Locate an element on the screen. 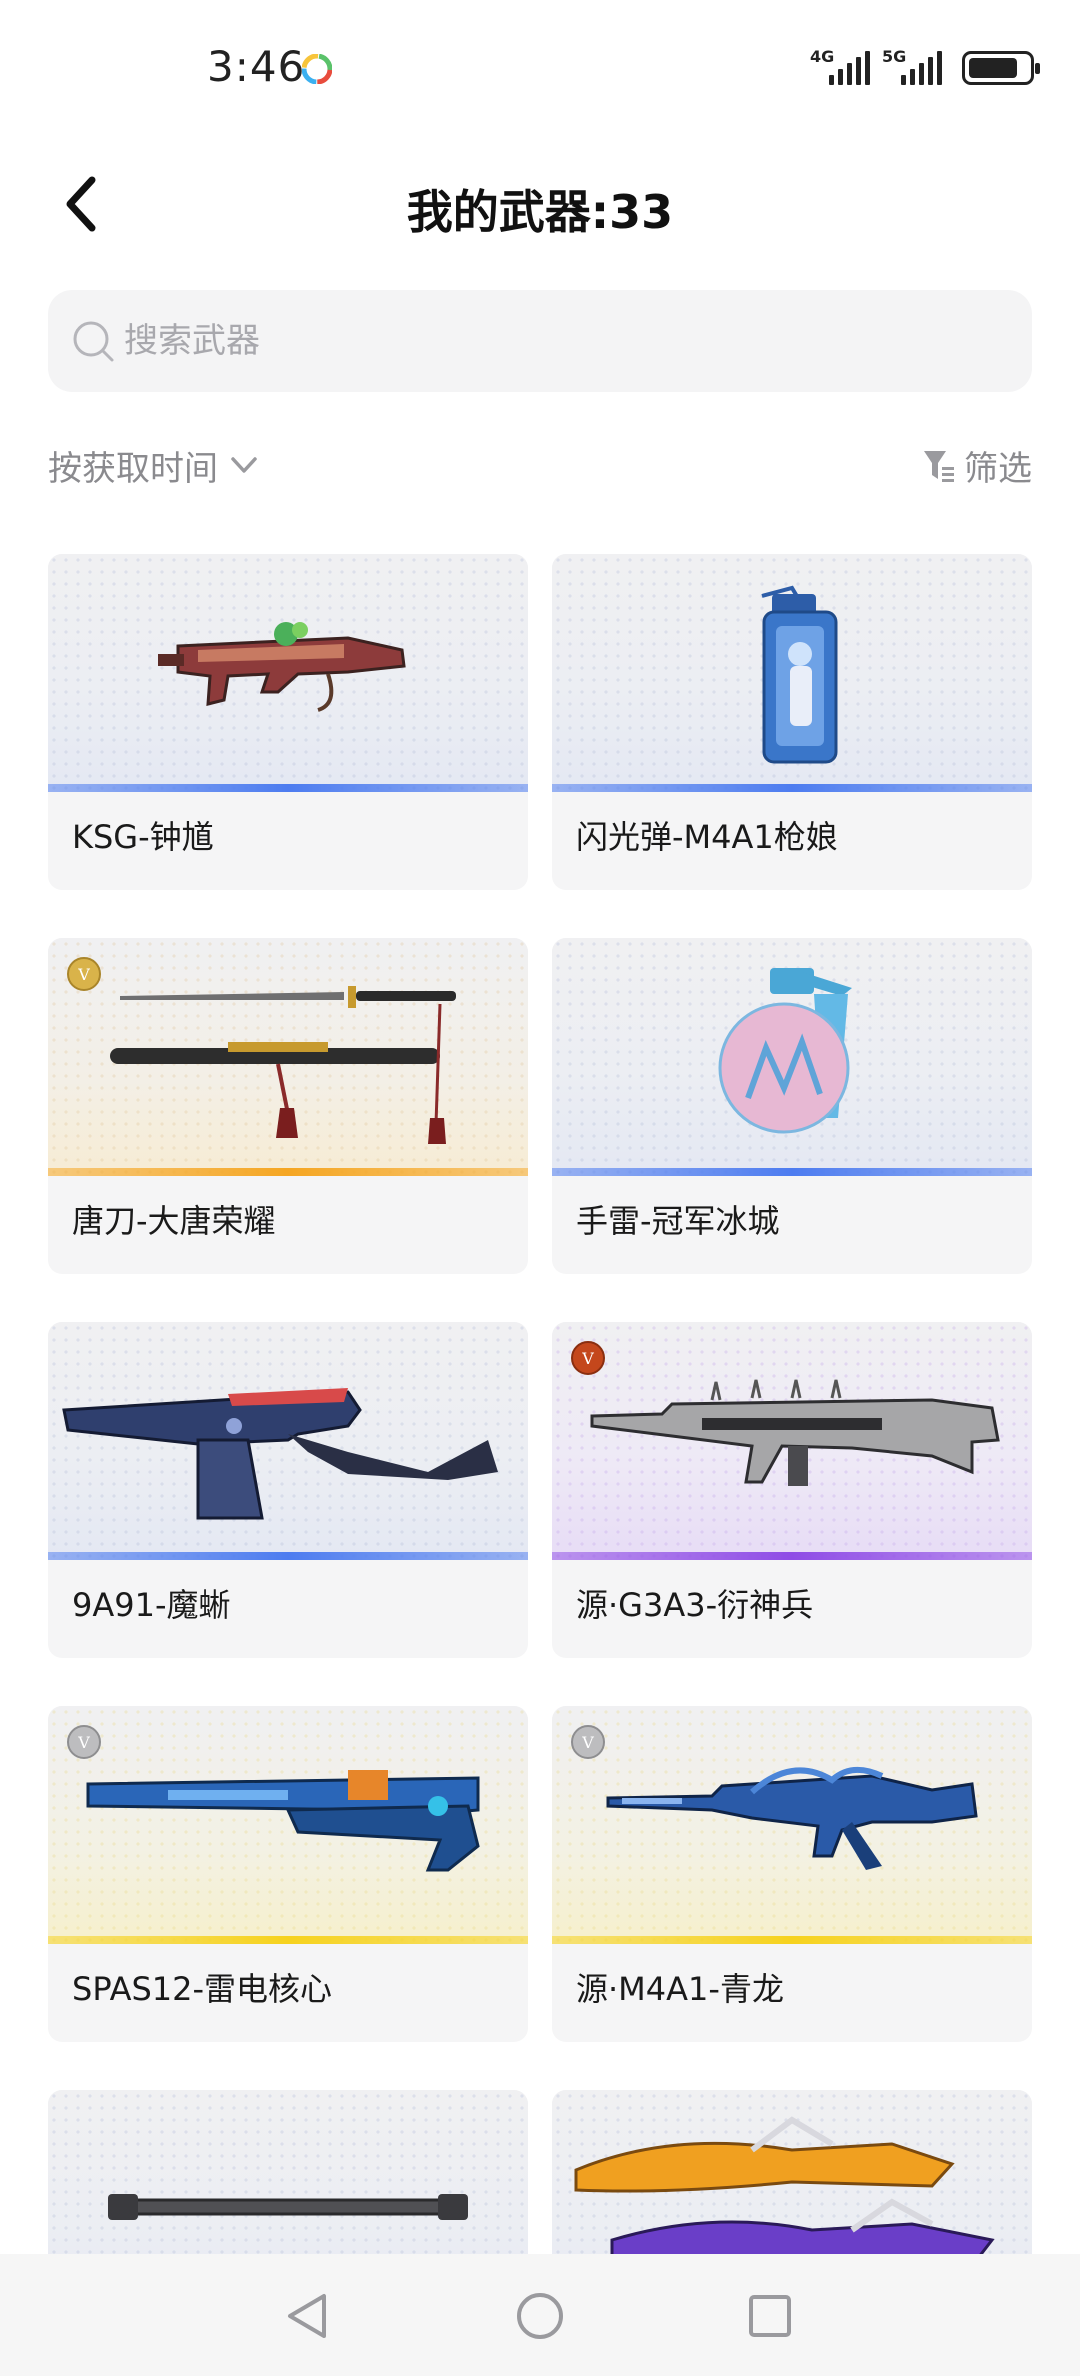 The image size is (1080, 2376). weapon-name: 唐刀-大唐荣耀 is located at coordinates (174, 1221).